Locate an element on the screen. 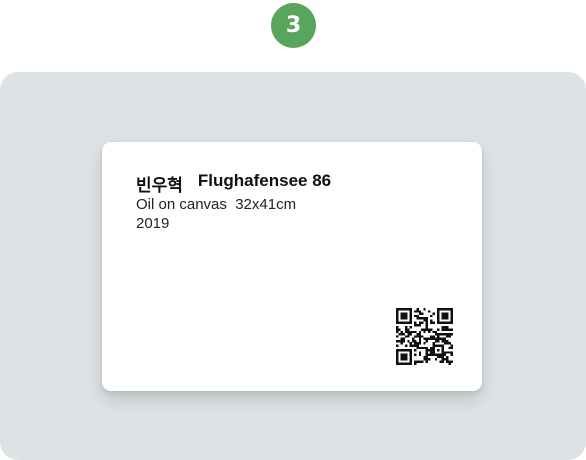 This screenshot has height=460, width=586. qr-code-icon is located at coordinates (424, 336).